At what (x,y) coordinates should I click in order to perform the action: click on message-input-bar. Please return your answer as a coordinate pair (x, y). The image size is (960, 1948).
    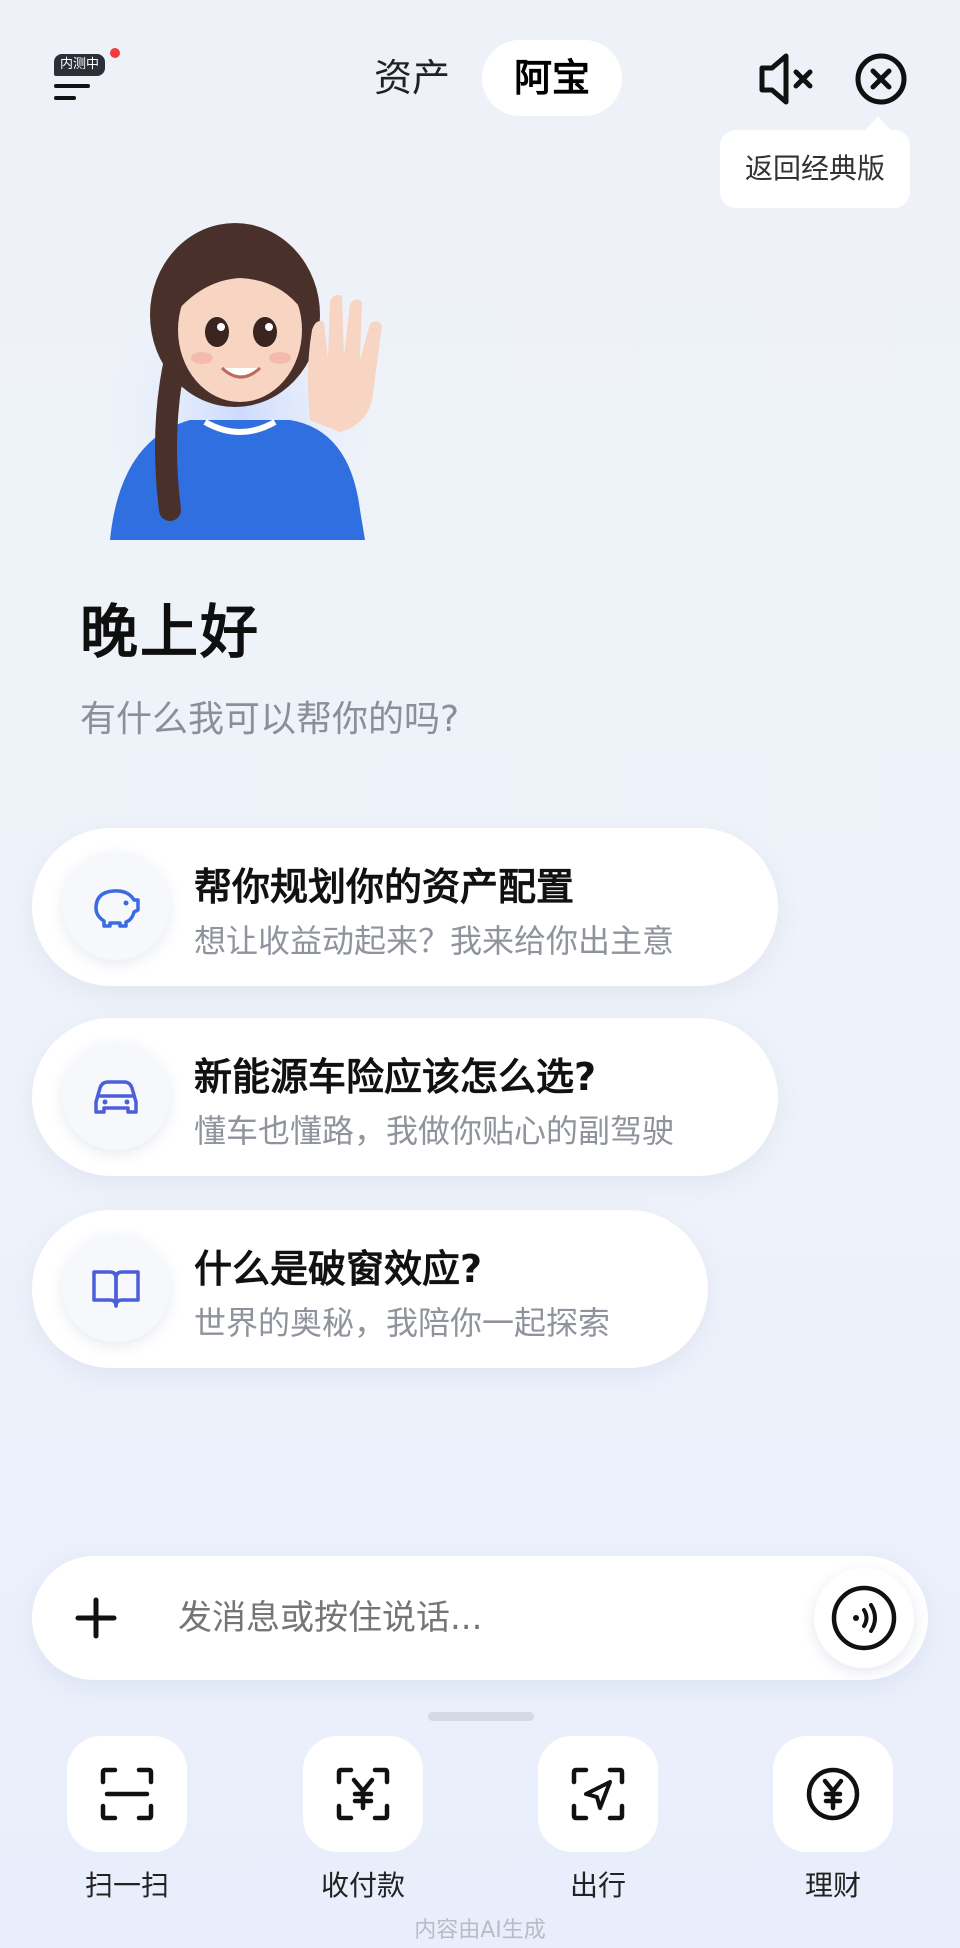
    Looking at the image, I should click on (480, 1618).